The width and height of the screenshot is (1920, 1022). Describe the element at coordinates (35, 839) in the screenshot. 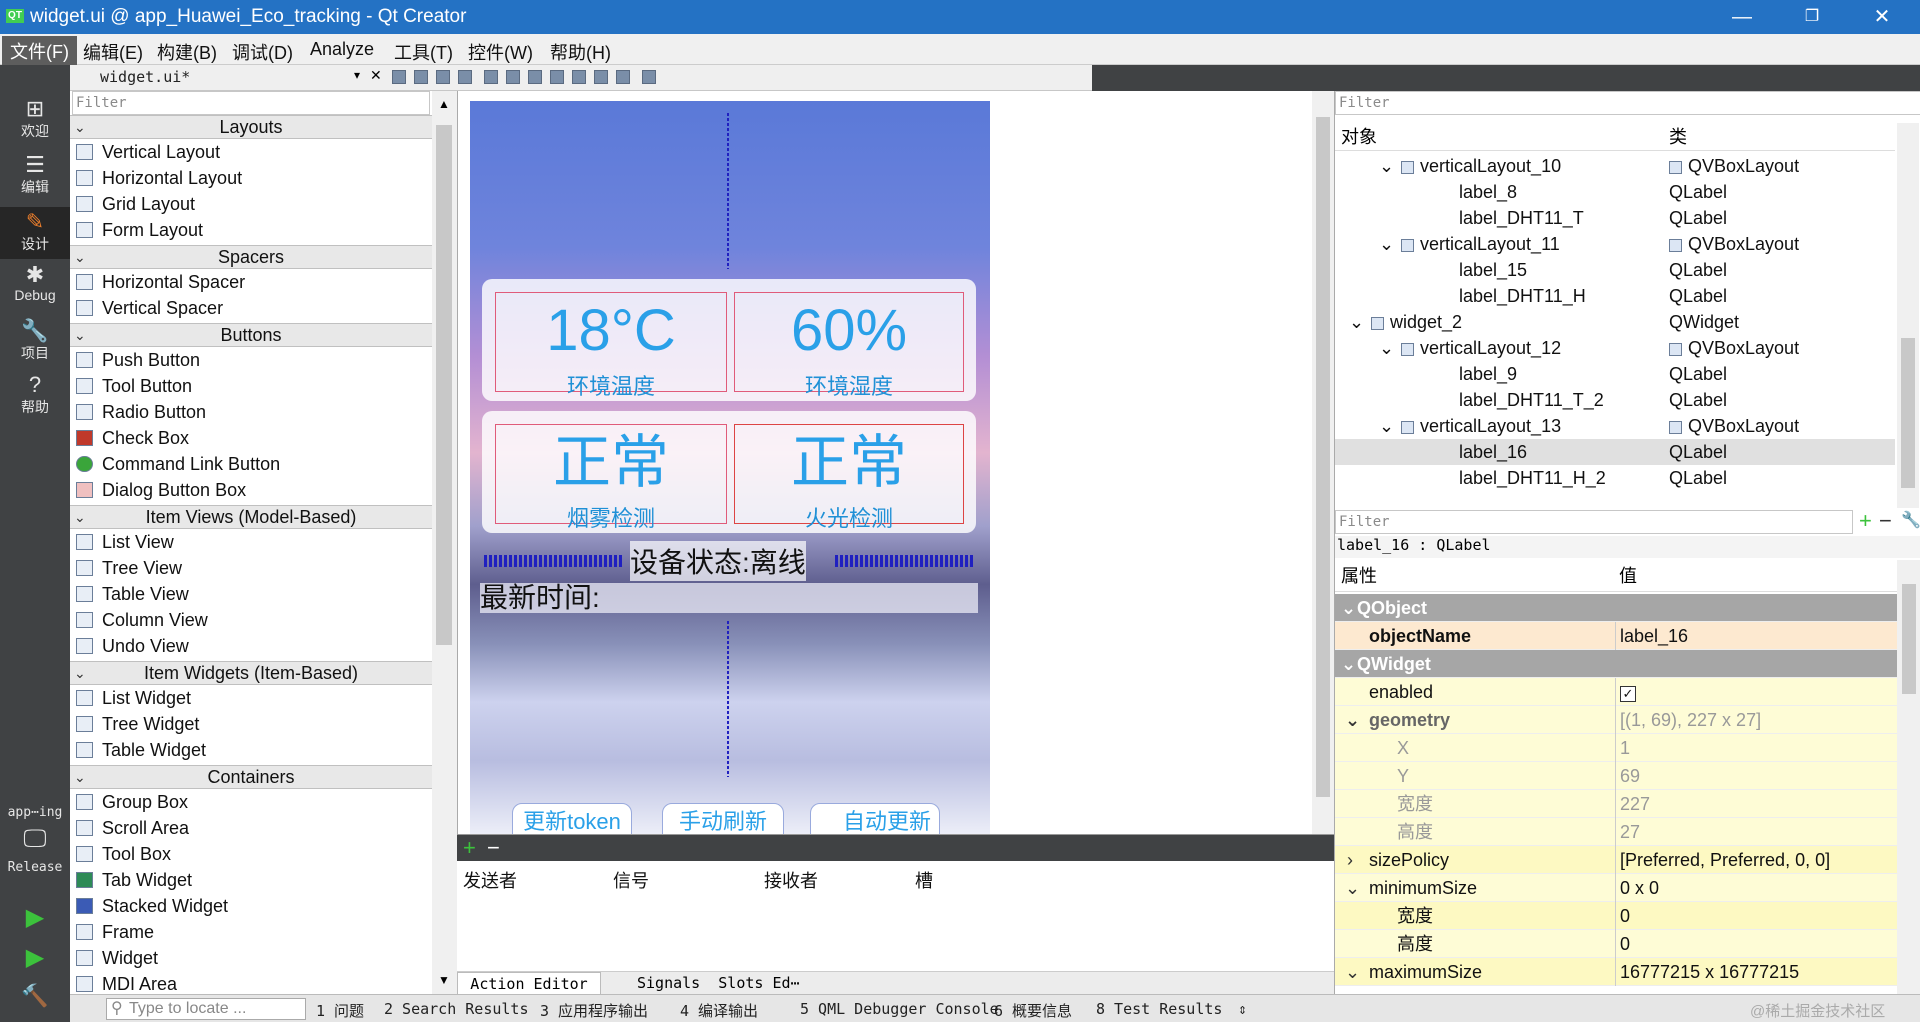

I see `monitor-icon: 🖵` at that location.